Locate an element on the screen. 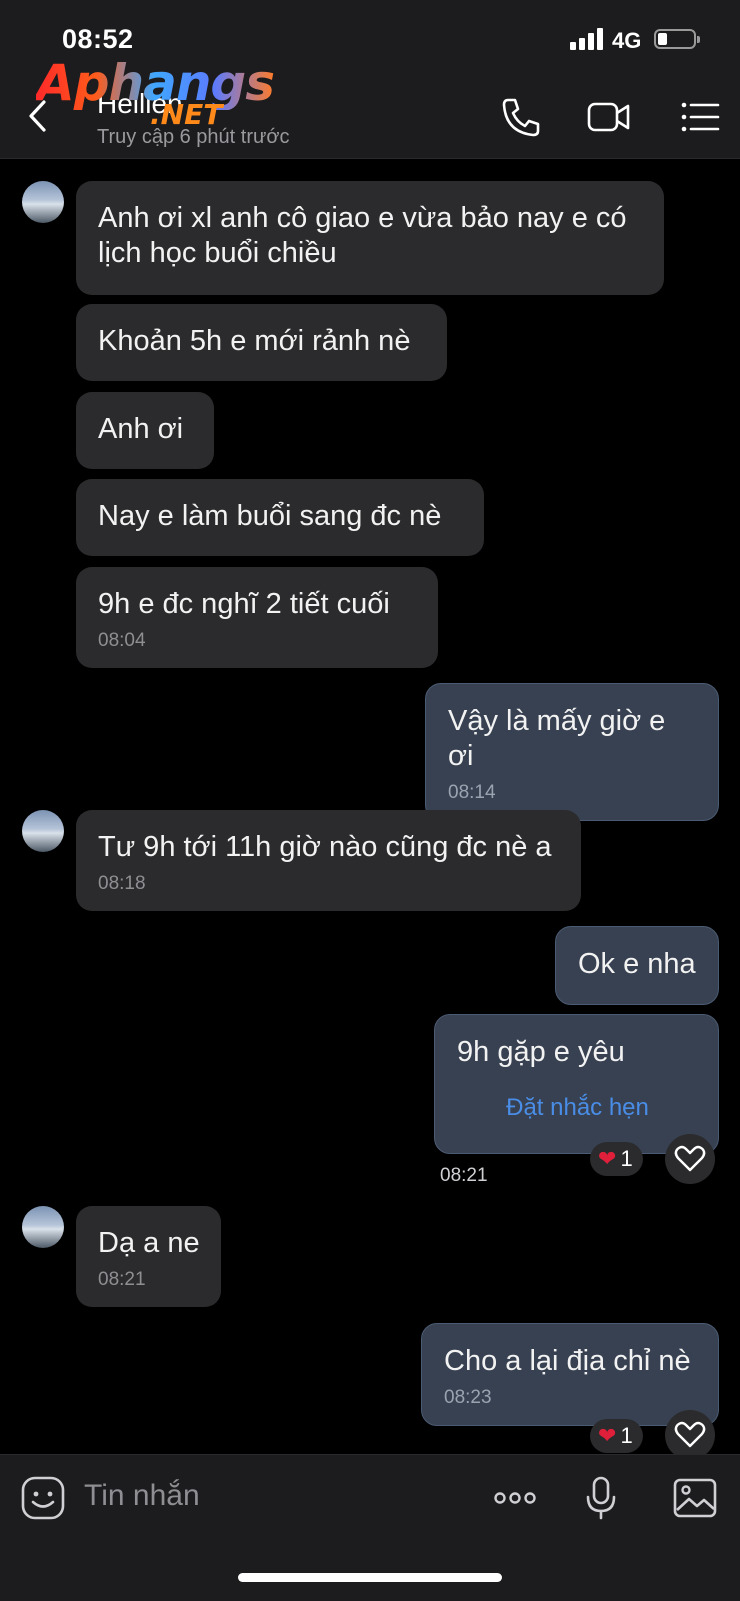 This screenshot has height=1601, width=740. message-received: Nay e làm buổi sang đc nè is located at coordinates (280, 517).